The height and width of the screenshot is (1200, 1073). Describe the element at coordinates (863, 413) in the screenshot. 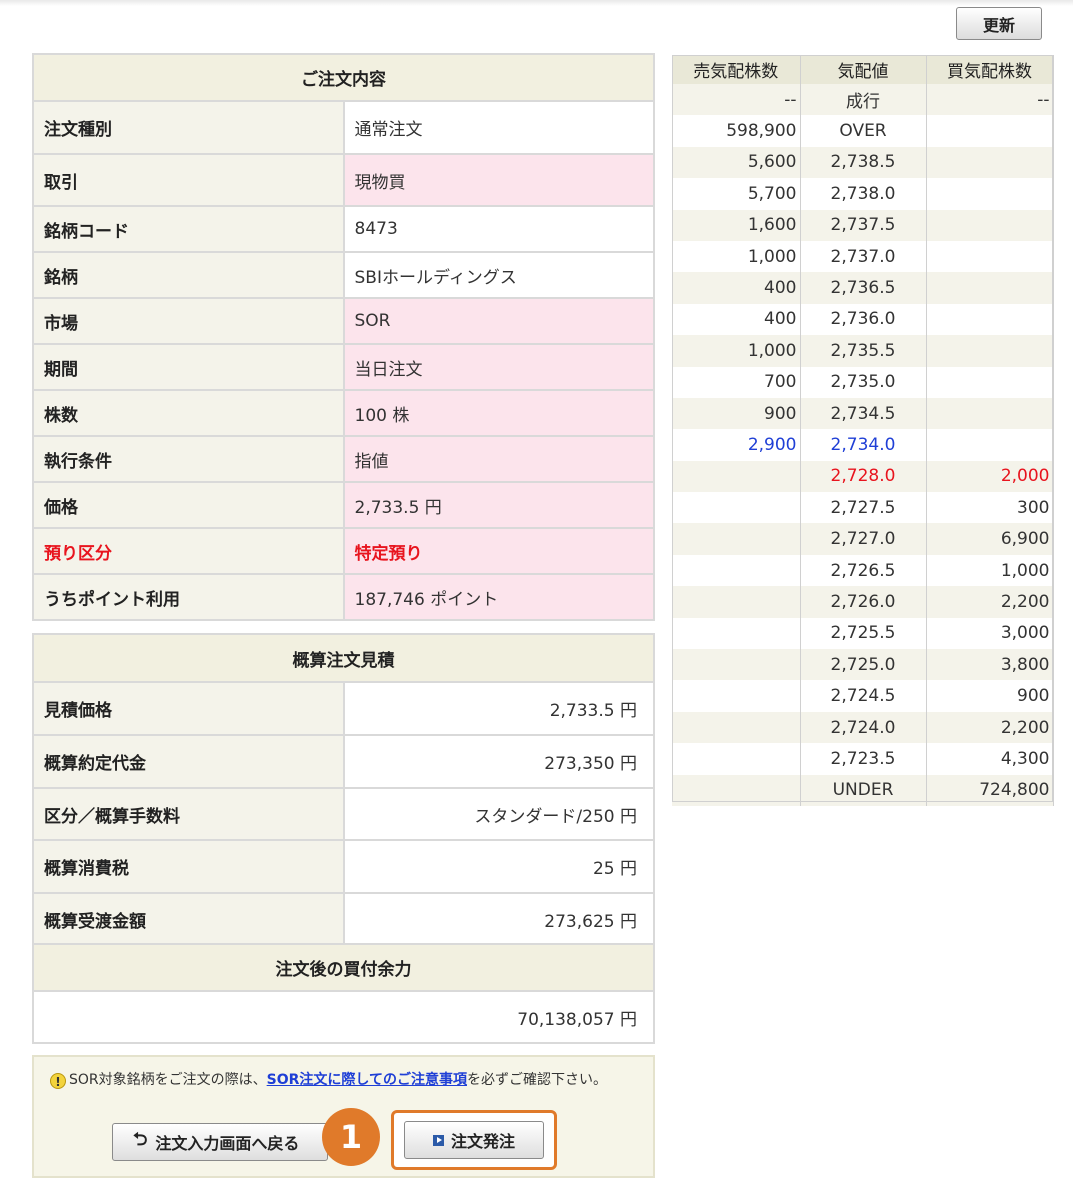

I see `order-book-row: 900 2,734.5` at that location.